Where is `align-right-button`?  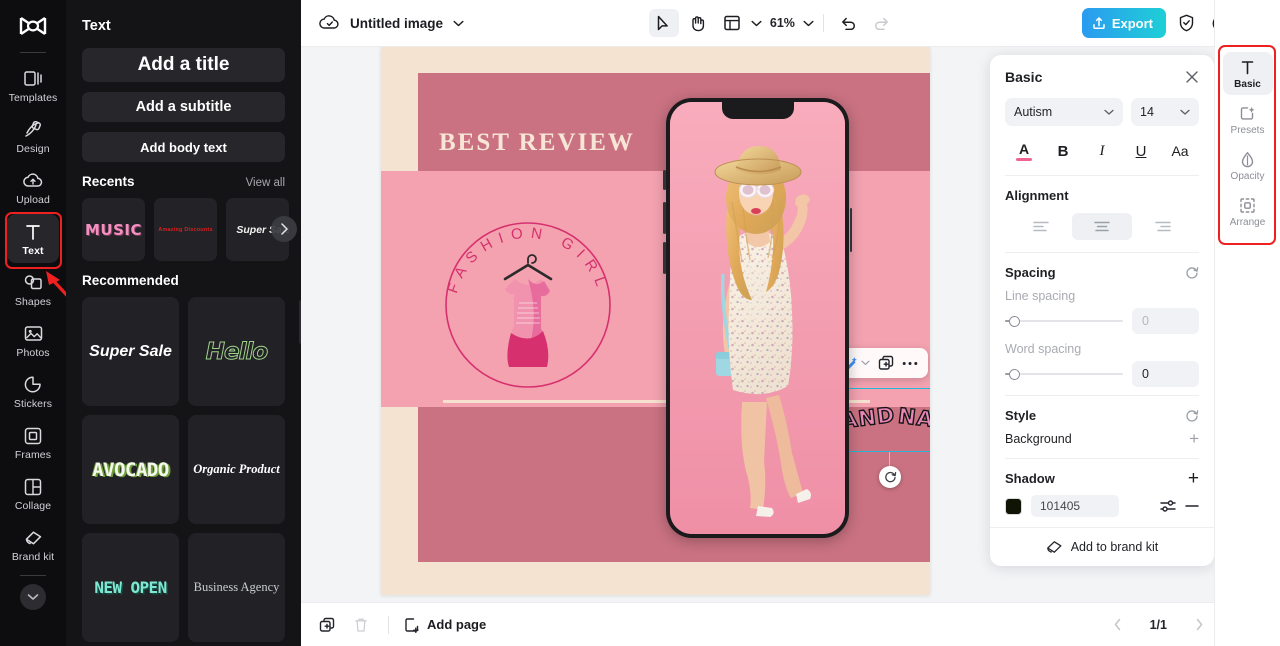
align-right-button is located at coordinates (1162, 226).